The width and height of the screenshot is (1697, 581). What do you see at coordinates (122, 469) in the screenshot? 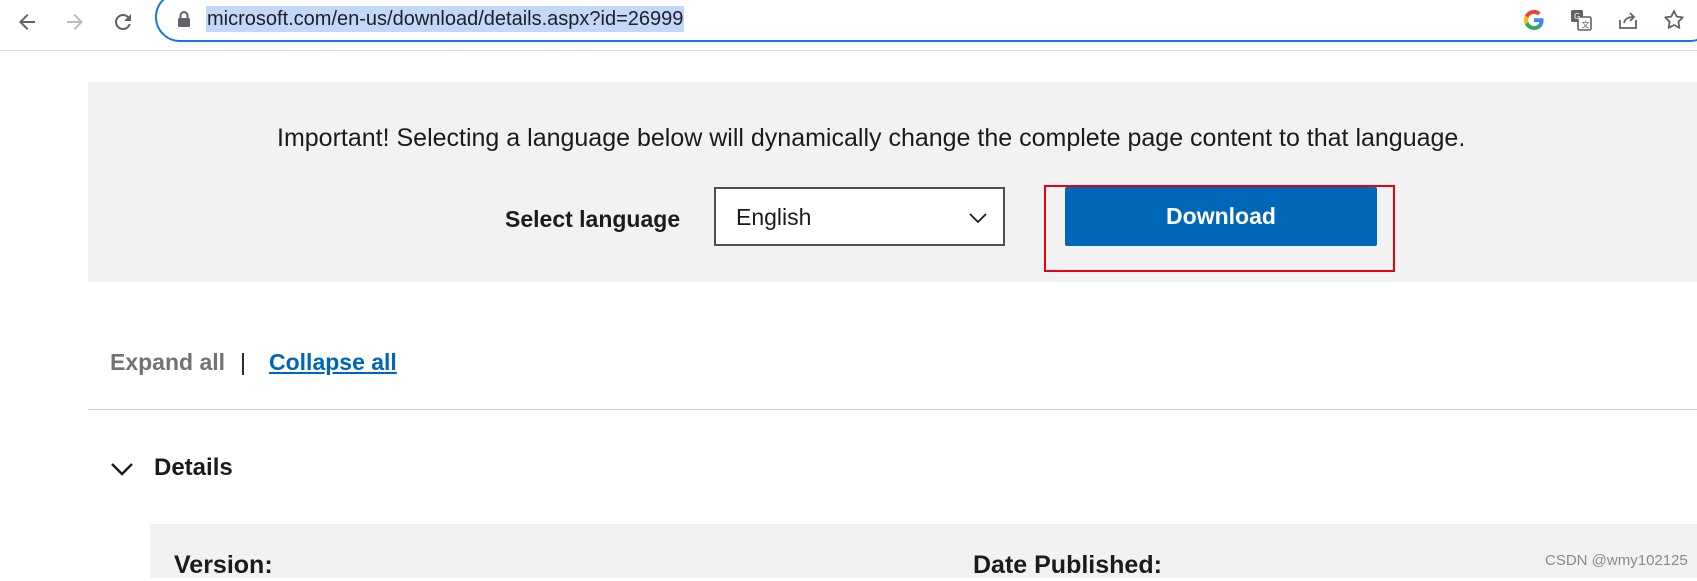
I see `details-chevron-icon` at bounding box center [122, 469].